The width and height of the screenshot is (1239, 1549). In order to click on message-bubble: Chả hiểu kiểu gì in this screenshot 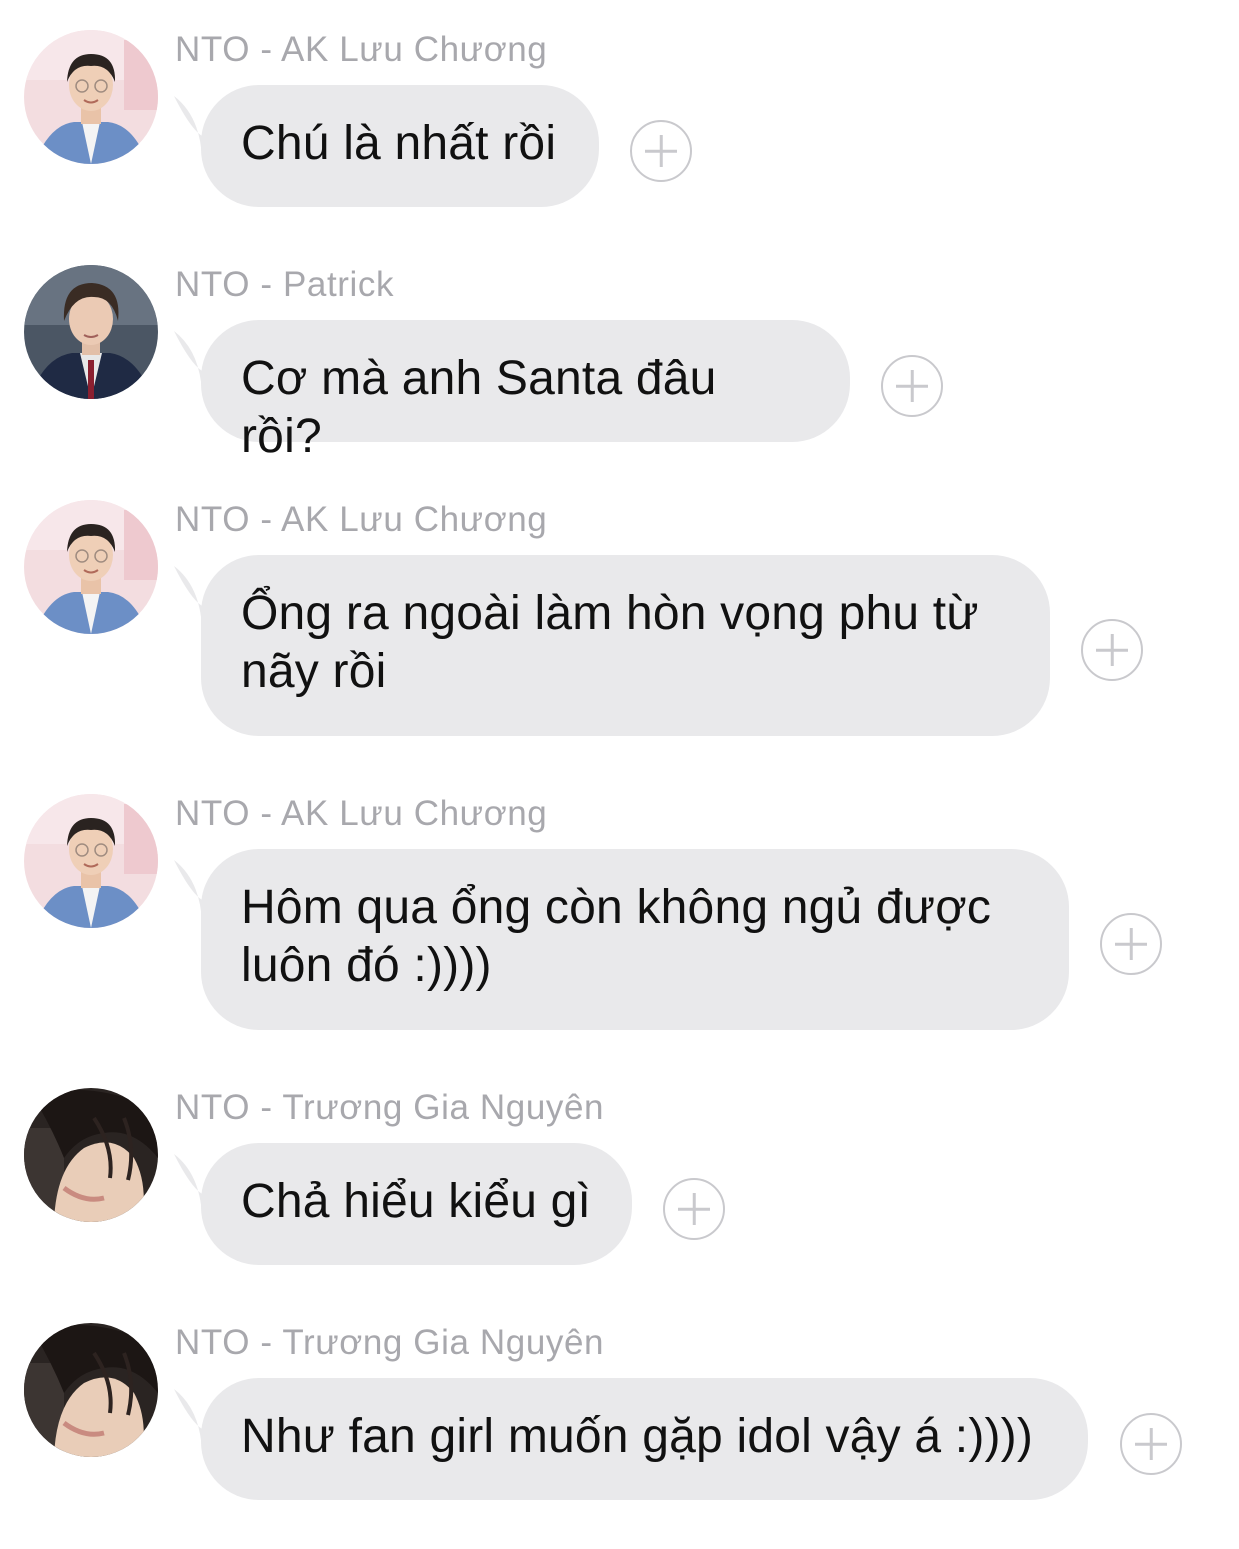, I will do `click(416, 1204)`.